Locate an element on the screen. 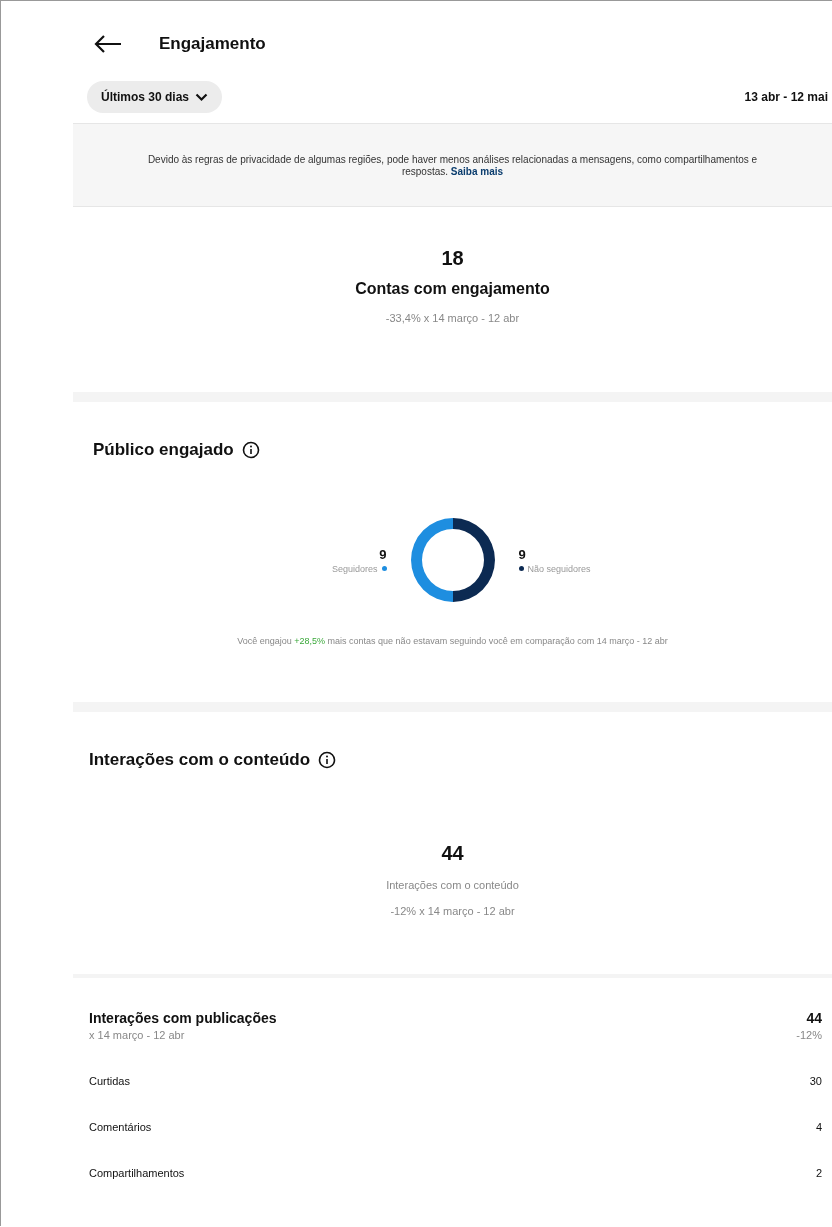  metric-label: Curtidas is located at coordinates (109, 1081).